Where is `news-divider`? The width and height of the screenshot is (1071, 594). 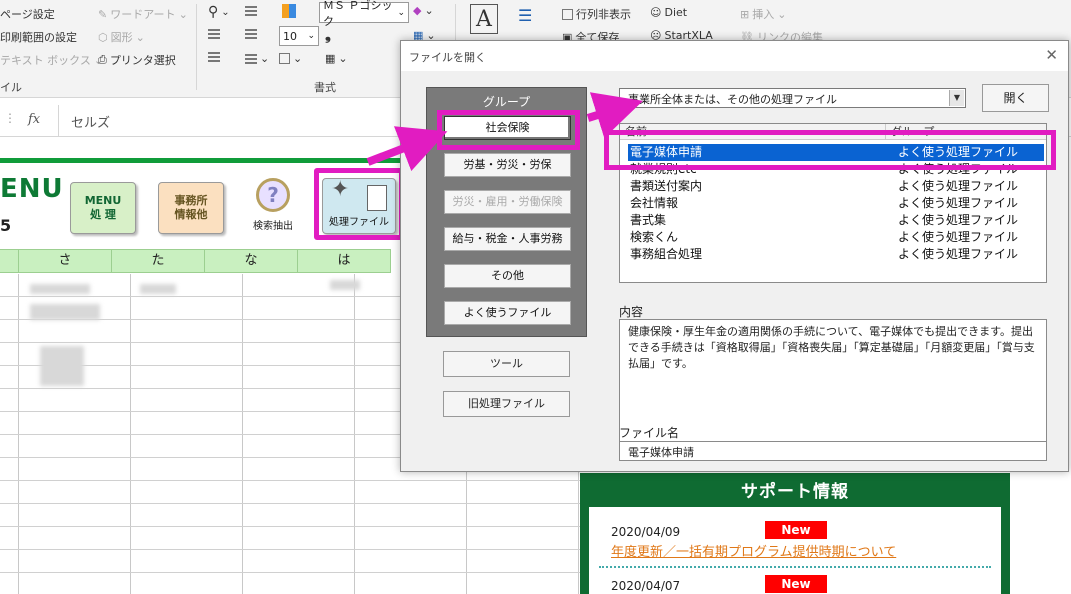 news-divider is located at coordinates (795, 567).